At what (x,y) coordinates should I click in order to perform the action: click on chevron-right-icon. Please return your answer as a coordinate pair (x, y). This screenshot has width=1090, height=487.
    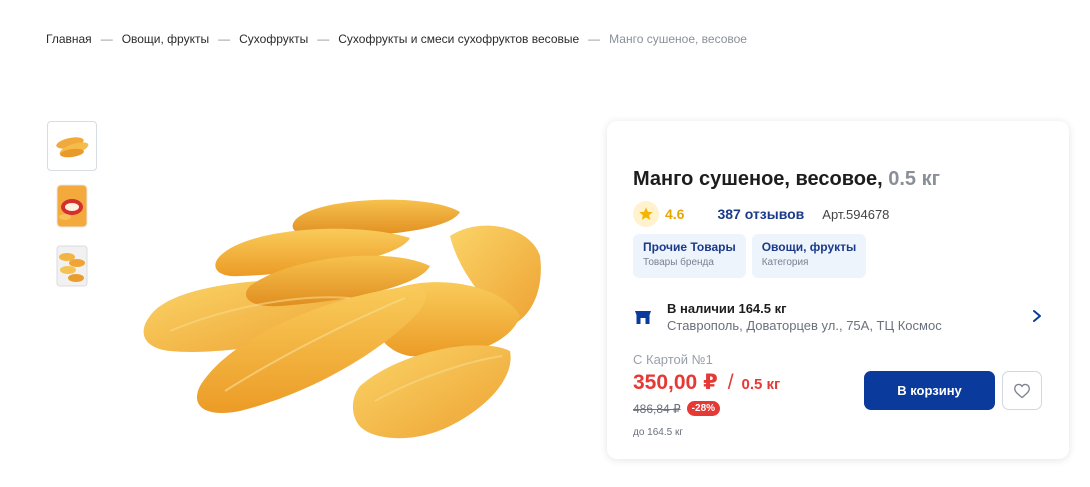
    Looking at the image, I should click on (1037, 316).